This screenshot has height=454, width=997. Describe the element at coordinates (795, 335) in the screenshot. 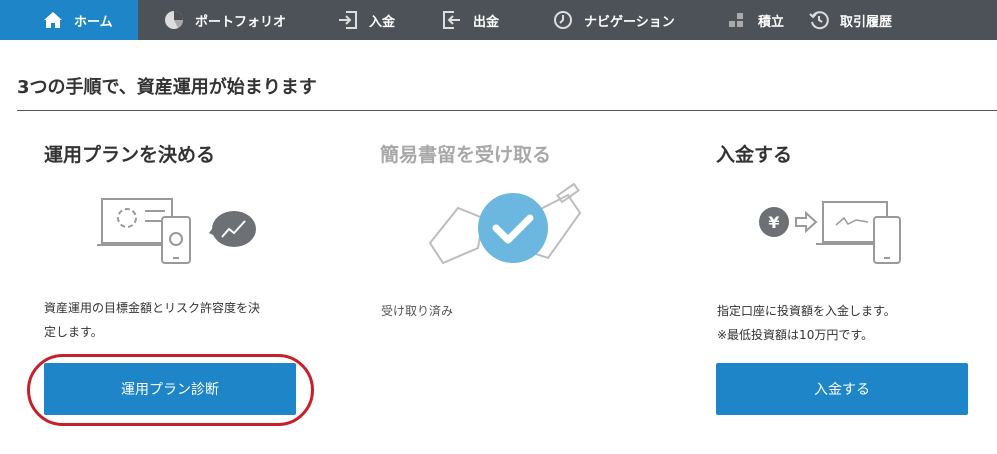

I see `step3-desc-line2: ※最低投資額は10万円です。` at that location.